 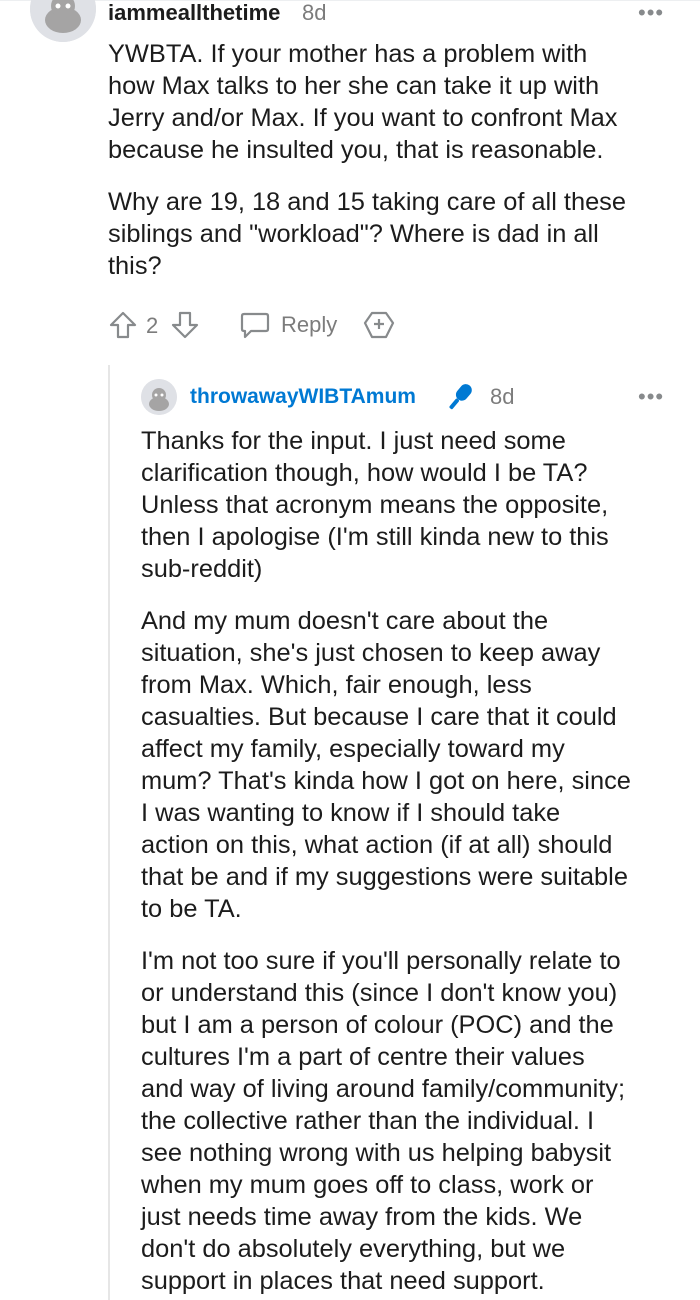 I want to click on reply-more-icon: •••, so click(x=651, y=397).